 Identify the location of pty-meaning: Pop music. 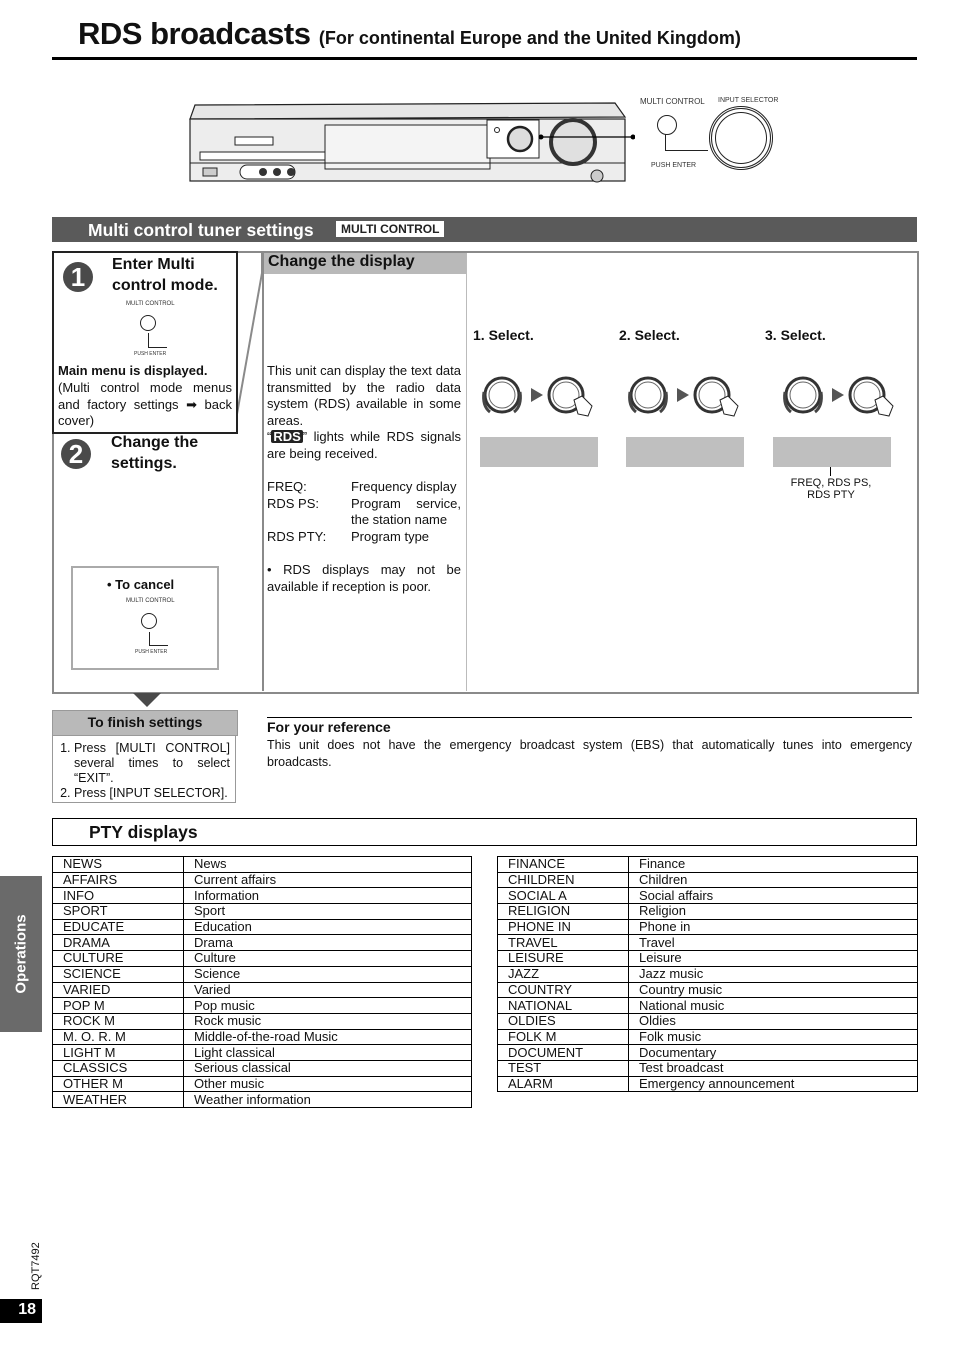
(327, 1005).